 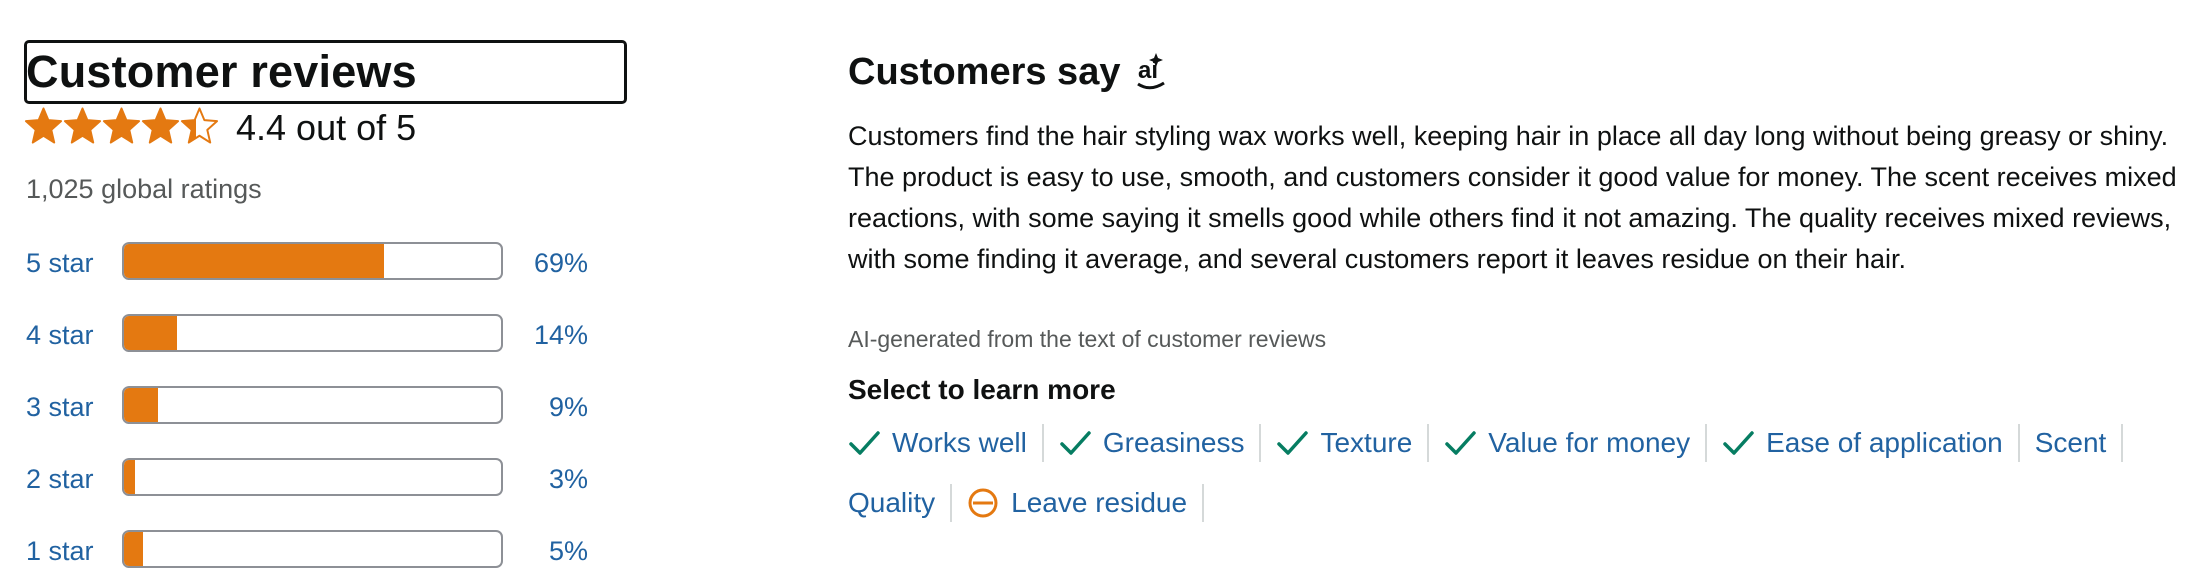 I want to click on customers-say-title: Customers say, so click(x=984, y=72).